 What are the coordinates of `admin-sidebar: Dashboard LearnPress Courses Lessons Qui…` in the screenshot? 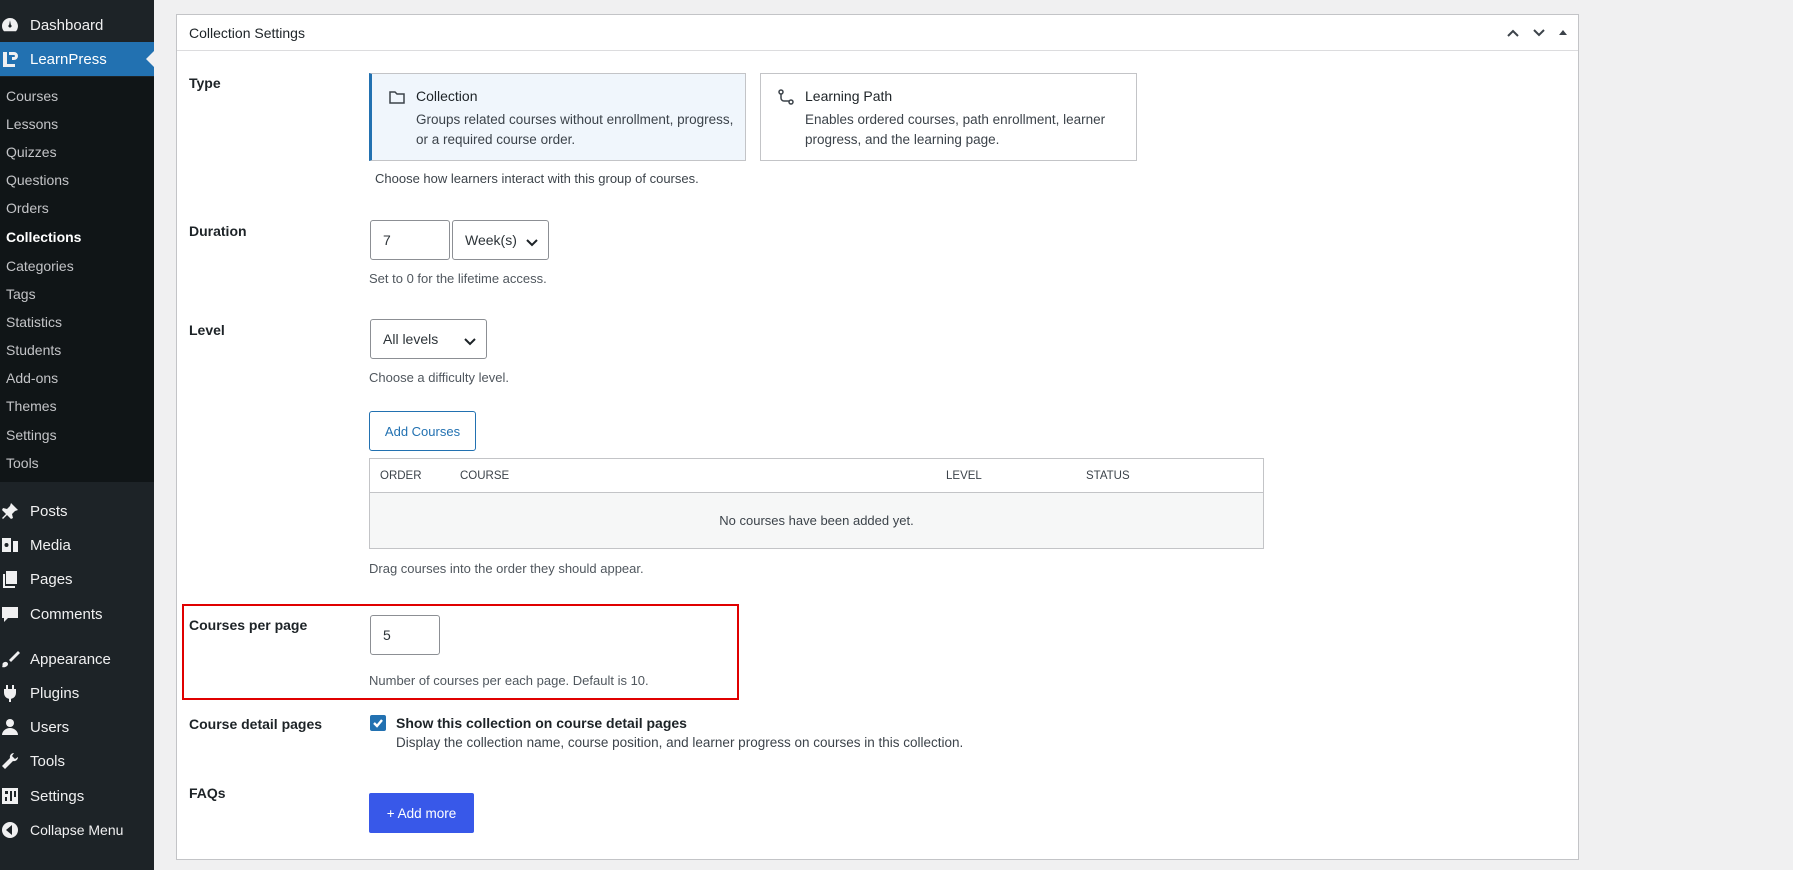 It's located at (77, 435).